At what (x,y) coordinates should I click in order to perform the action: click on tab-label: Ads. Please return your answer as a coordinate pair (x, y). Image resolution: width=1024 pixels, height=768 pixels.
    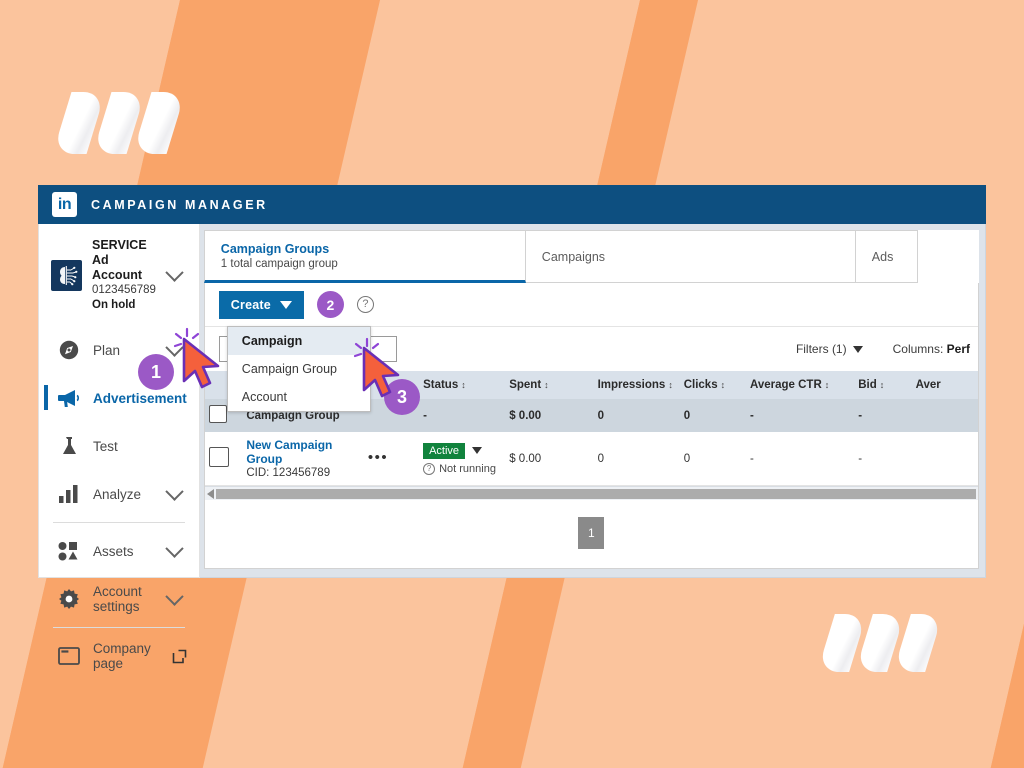
    Looking at the image, I should click on (882, 256).